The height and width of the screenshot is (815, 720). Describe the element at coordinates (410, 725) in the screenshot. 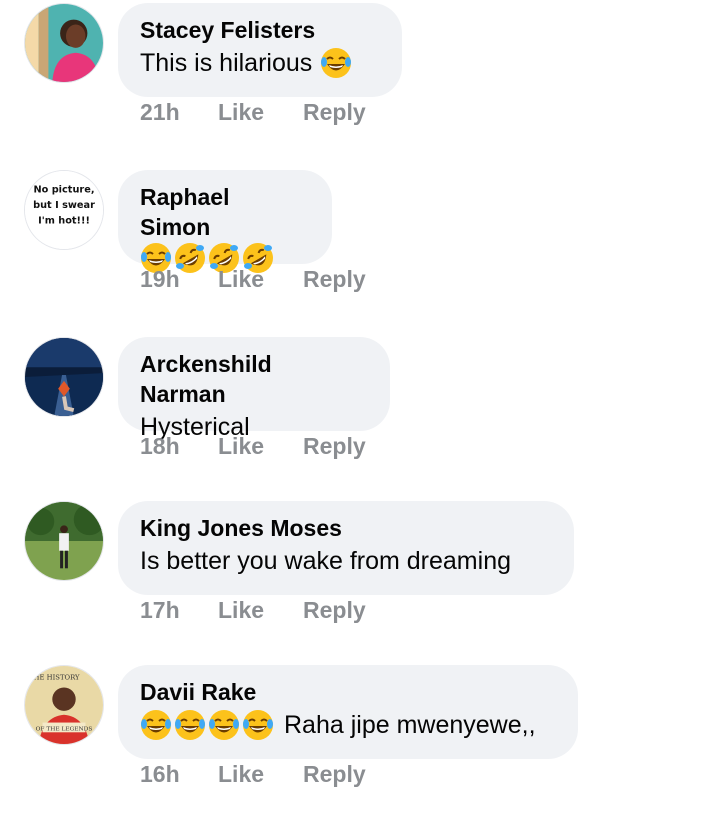

I see `comment-text-content: Raha jipe mwenyewe,,` at that location.